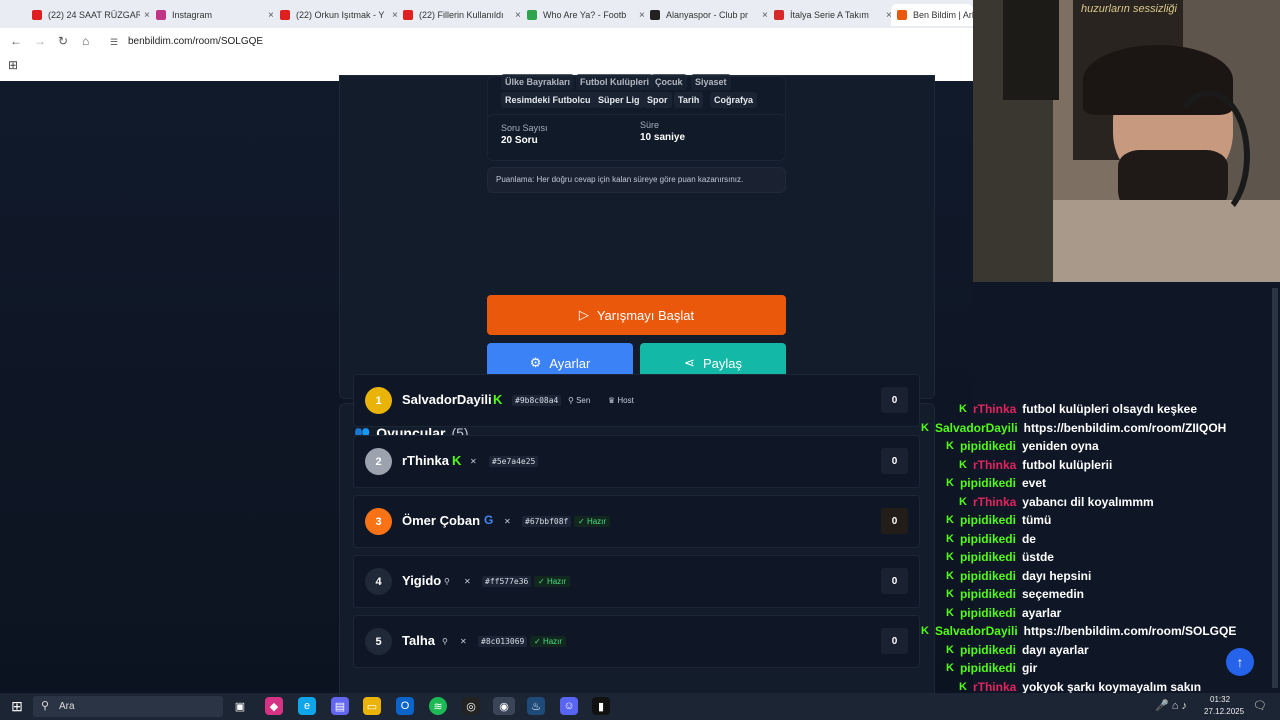  Describe the element at coordinates (1171, 705) in the screenshot. I see `system-tray-icons: 🎤 ⌂ ♪` at that location.